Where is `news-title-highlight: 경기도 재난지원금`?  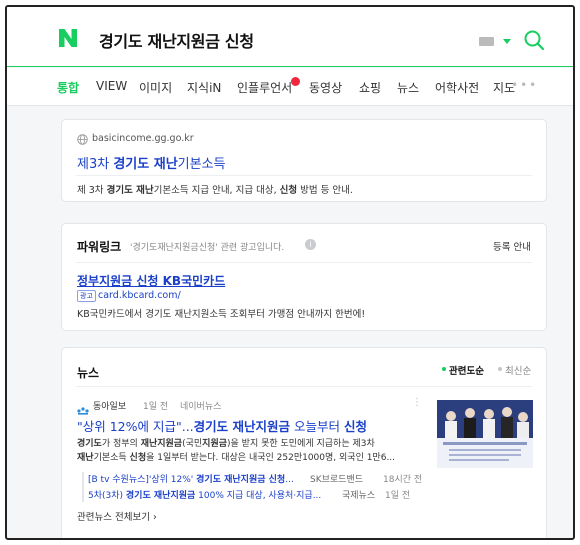 news-title-highlight: 경기도 재난지원금 is located at coordinates (242, 426).